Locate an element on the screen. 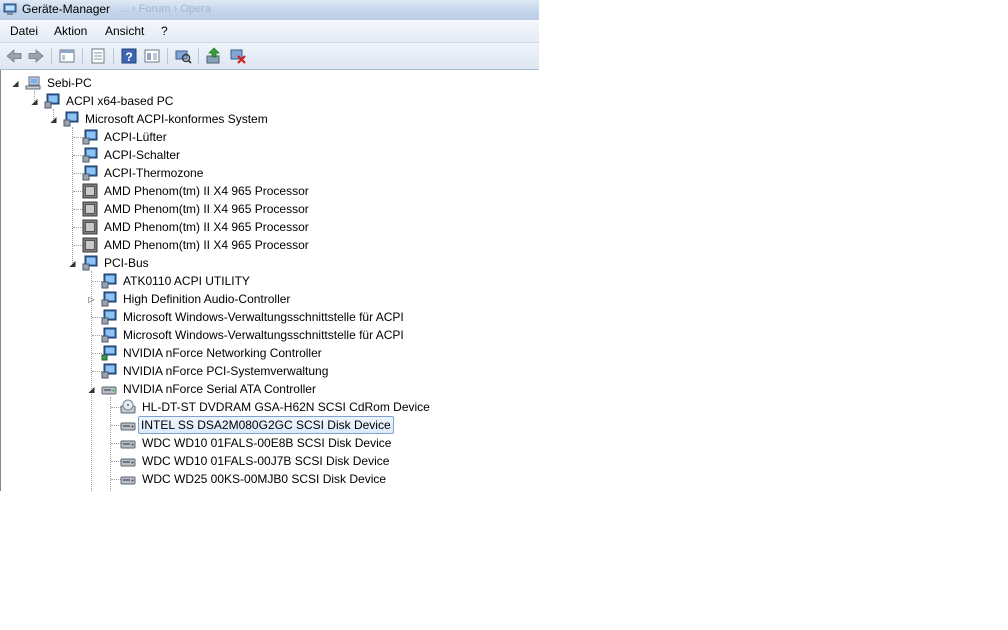 The height and width of the screenshot is (630, 1008). tree-item-wdc-disk: WDC WD10 01FALS-00J7B SCSI Disk Device is located at coordinates (266, 461).